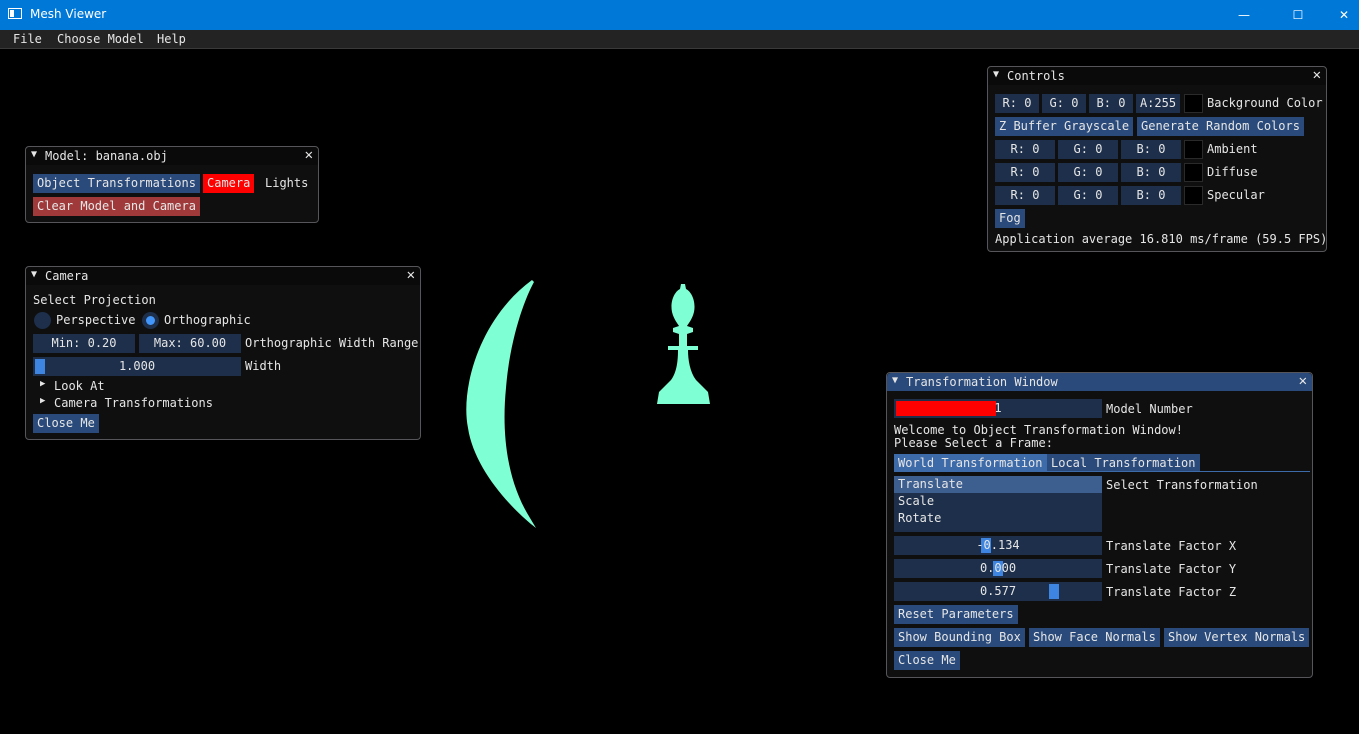 The height and width of the screenshot is (734, 1359). I want to click on model-number-slider: 1, so click(998, 408).